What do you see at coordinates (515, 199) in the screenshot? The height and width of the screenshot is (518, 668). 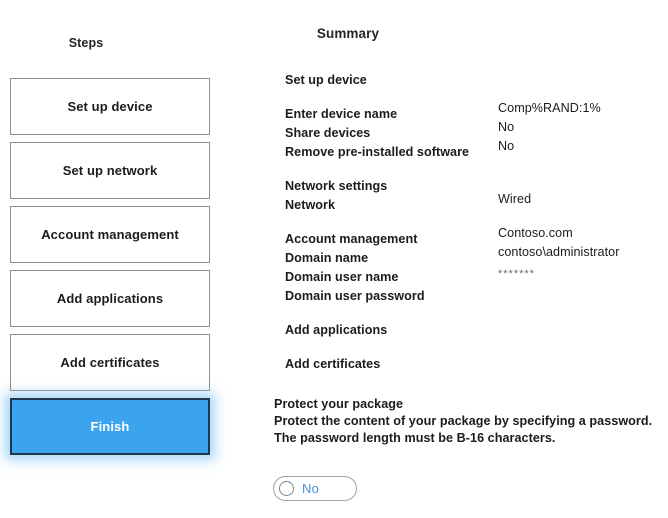 I see `summary-row-value: Wired` at bounding box center [515, 199].